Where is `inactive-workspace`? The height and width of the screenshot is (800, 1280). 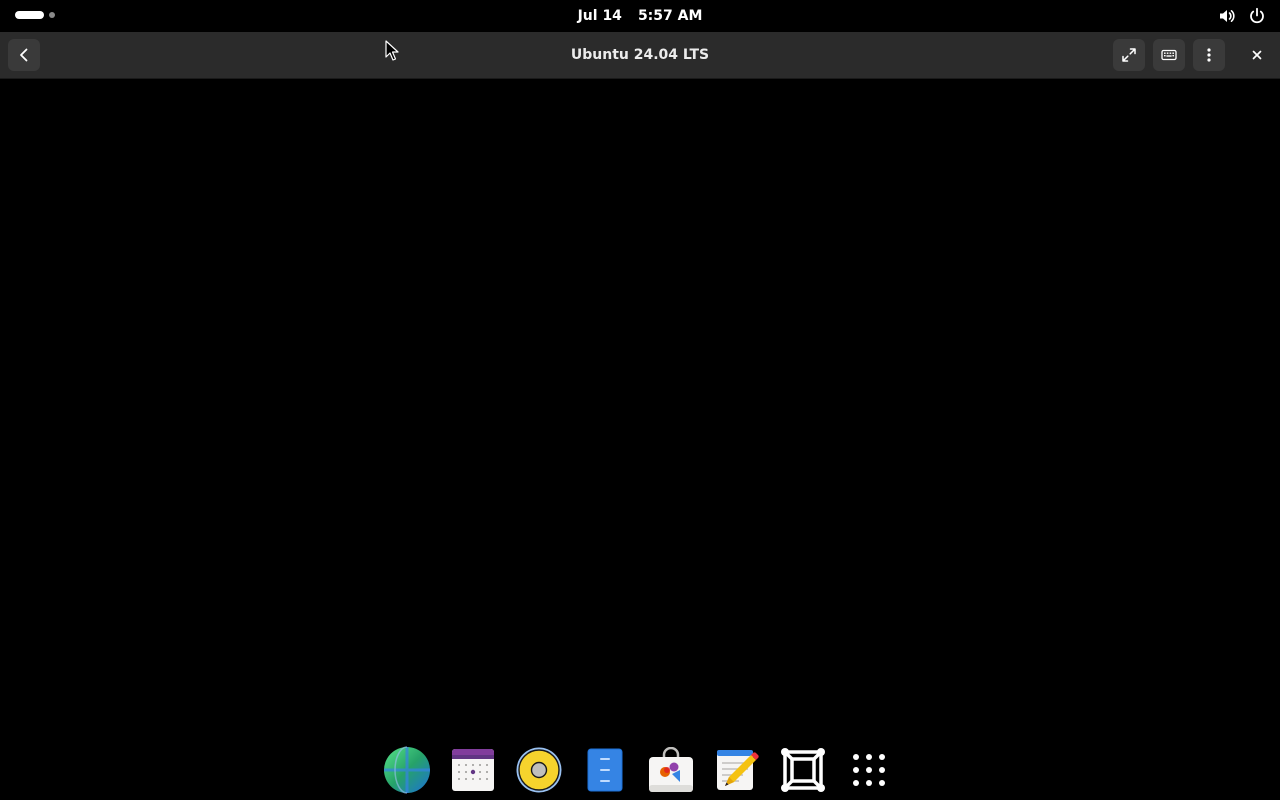
inactive-workspace is located at coordinates (52, 15).